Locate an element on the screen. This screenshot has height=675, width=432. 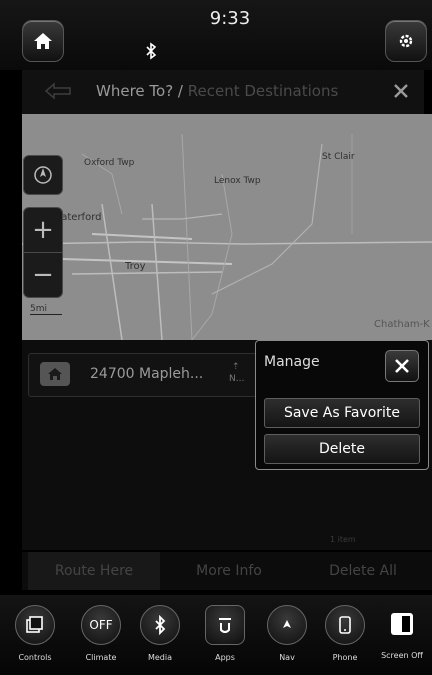
map-label: Lenox Twp is located at coordinates (237, 181).